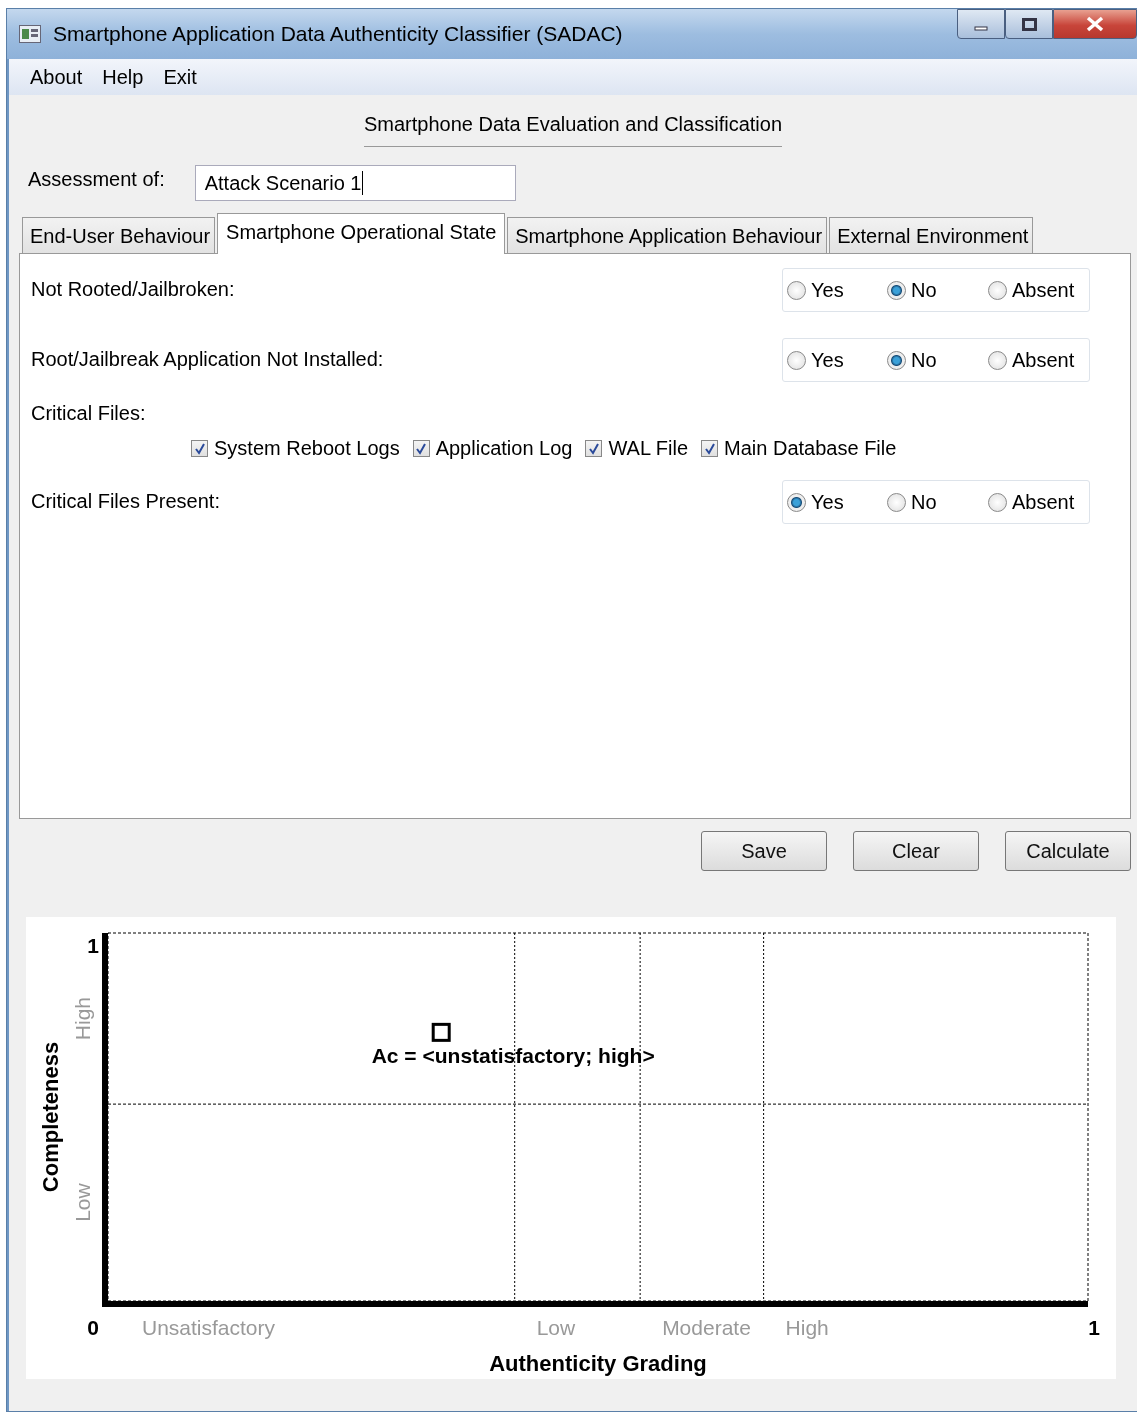  I want to click on maximize-button, so click(1029, 24).